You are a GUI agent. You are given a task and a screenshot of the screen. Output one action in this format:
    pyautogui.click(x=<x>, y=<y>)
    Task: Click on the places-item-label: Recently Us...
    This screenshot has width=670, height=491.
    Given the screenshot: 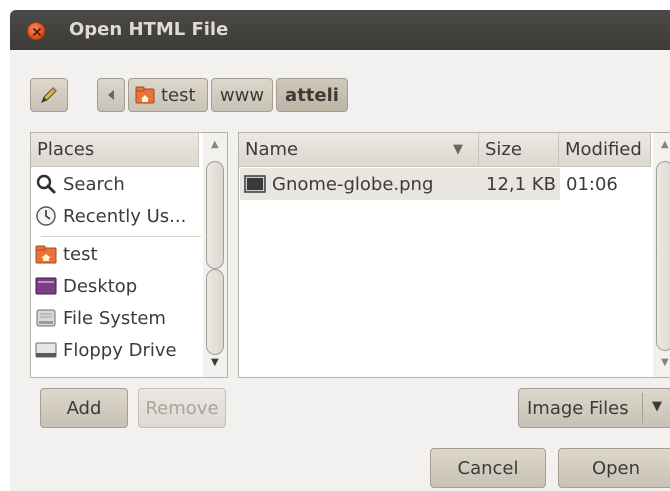 What is the action you would take?
    pyautogui.click(x=125, y=216)
    